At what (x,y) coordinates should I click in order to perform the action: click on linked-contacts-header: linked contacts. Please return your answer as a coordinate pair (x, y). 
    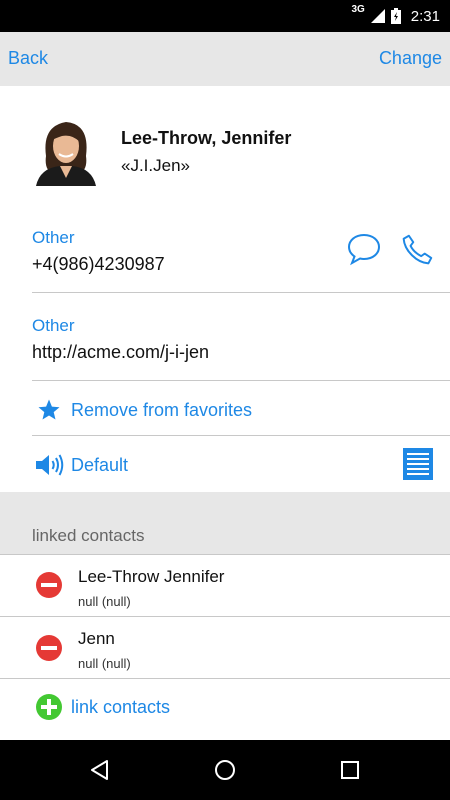
    Looking at the image, I should click on (225, 523).